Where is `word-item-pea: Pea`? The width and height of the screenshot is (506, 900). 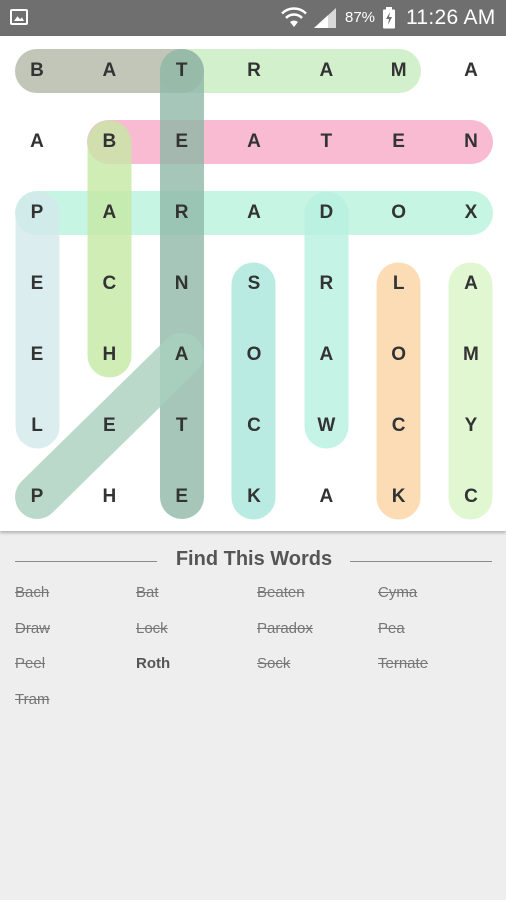
word-item-pea: Pea is located at coordinates (391, 628).